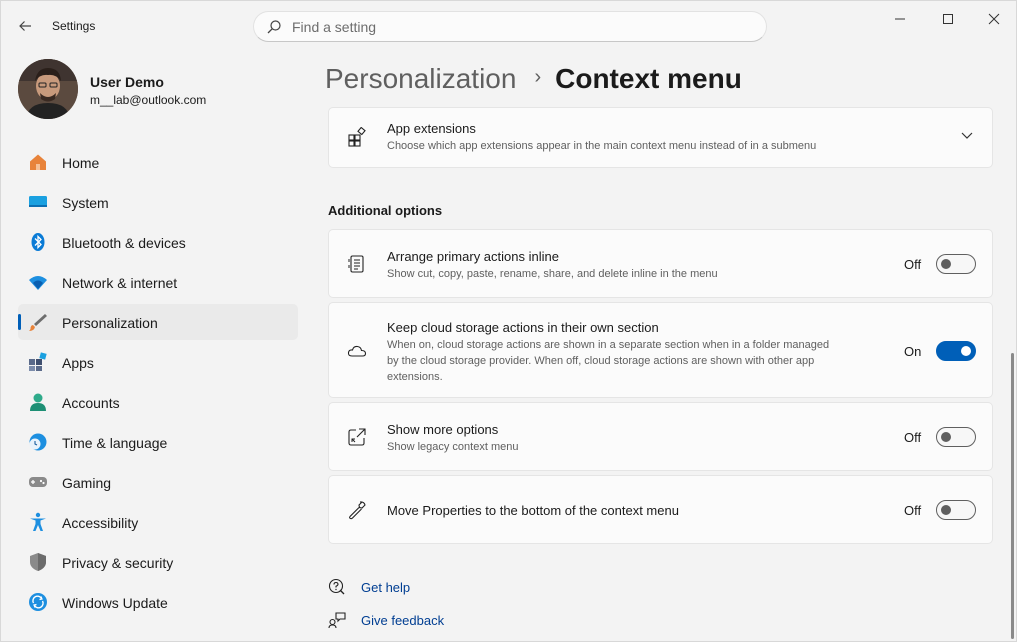  I want to click on sidebar-item-network: Network & internet, so click(158, 282).